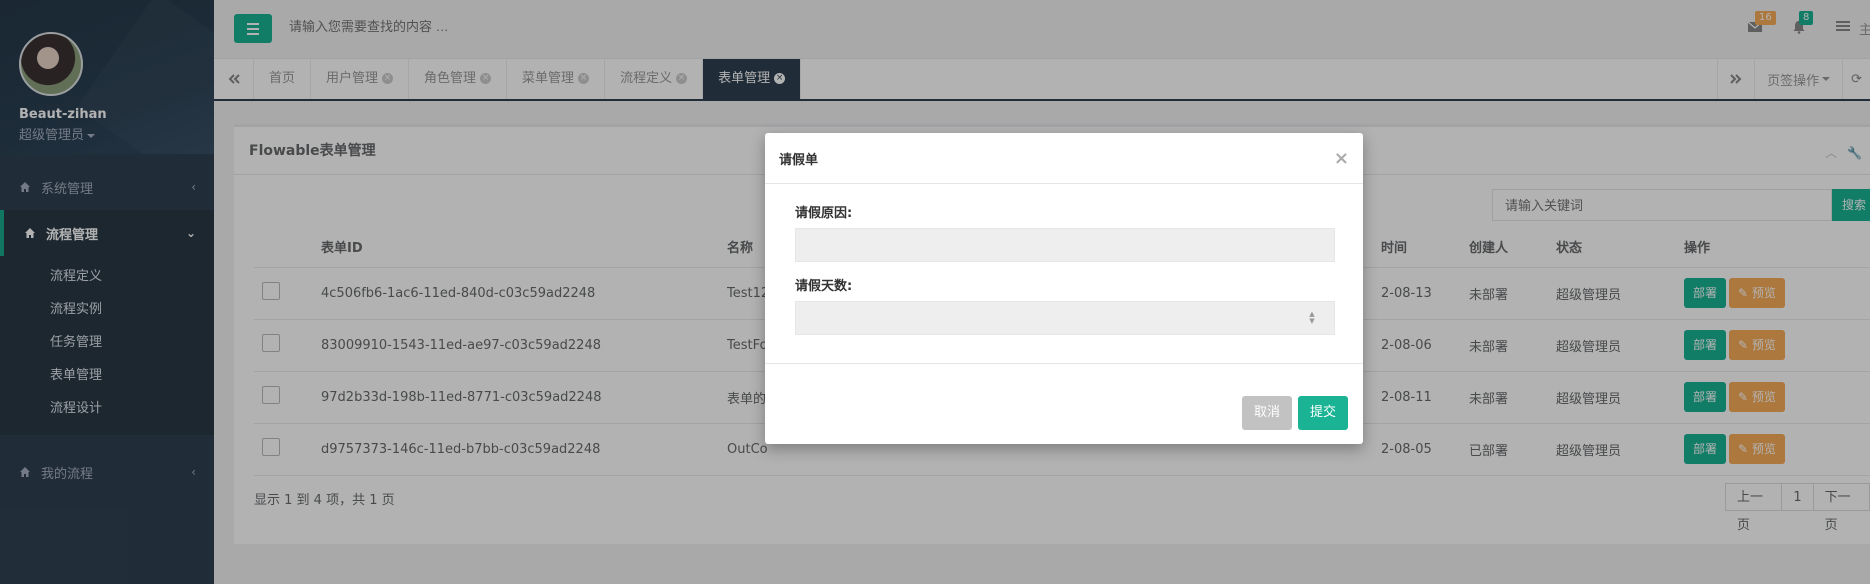 The height and width of the screenshot is (584, 1870). Describe the element at coordinates (1064, 274) in the screenshot. I see `modal-body: 请假原因: 请假天数: ▲ ▼` at that location.